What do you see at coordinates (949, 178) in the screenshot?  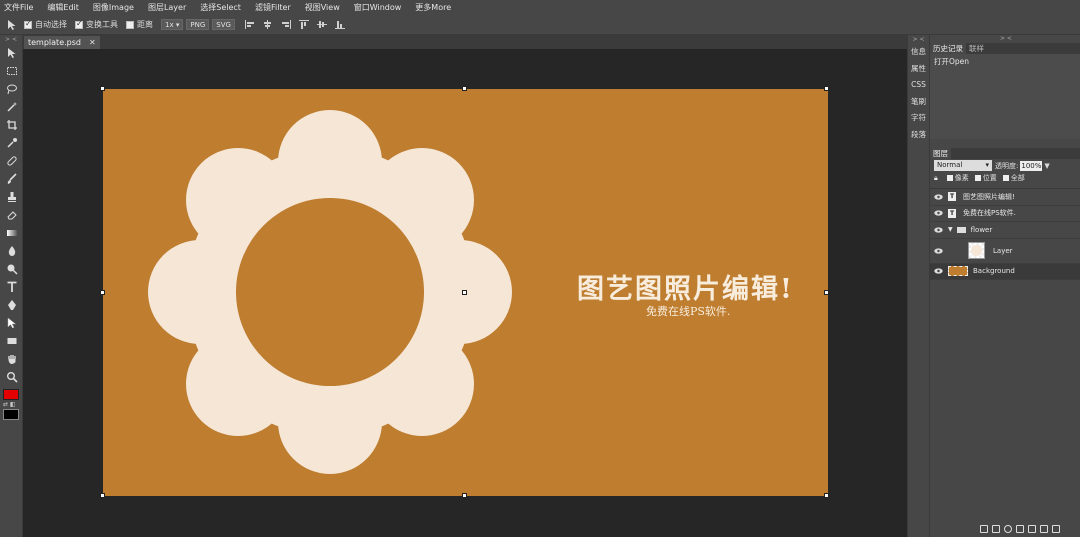 I see `lock-pixels-checkbox` at bounding box center [949, 178].